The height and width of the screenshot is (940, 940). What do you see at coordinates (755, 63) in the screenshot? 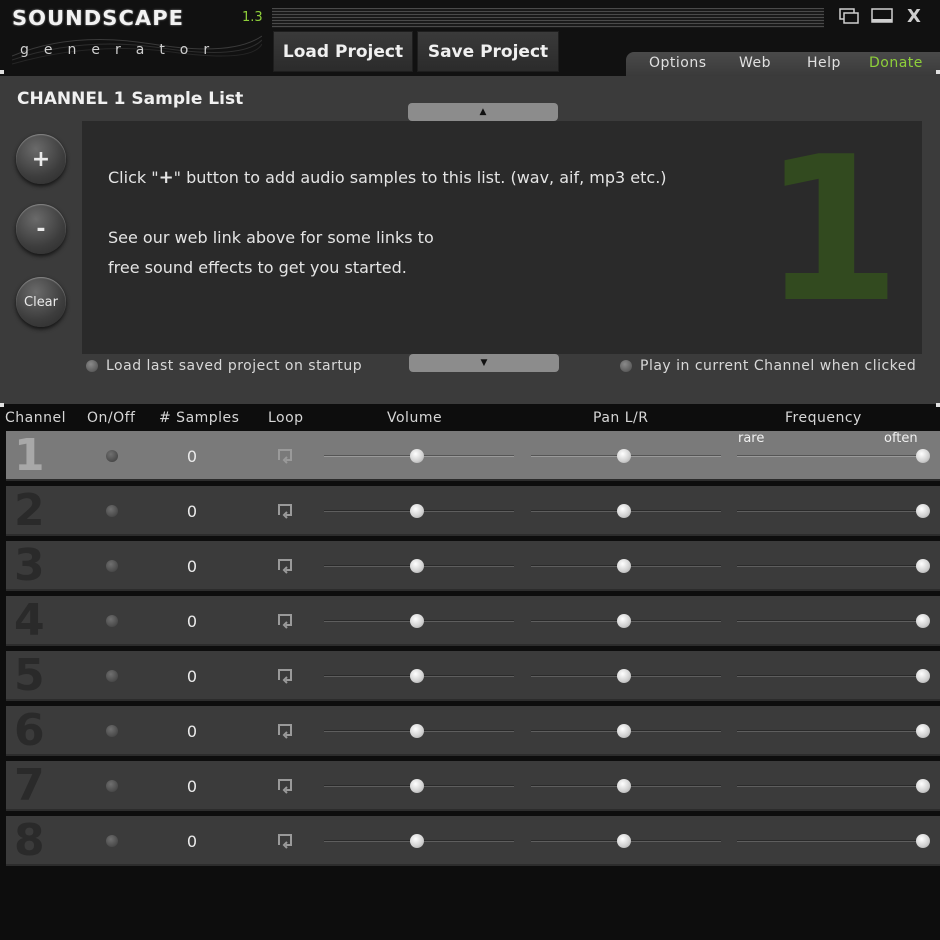
I see `menu-web: Web` at bounding box center [755, 63].